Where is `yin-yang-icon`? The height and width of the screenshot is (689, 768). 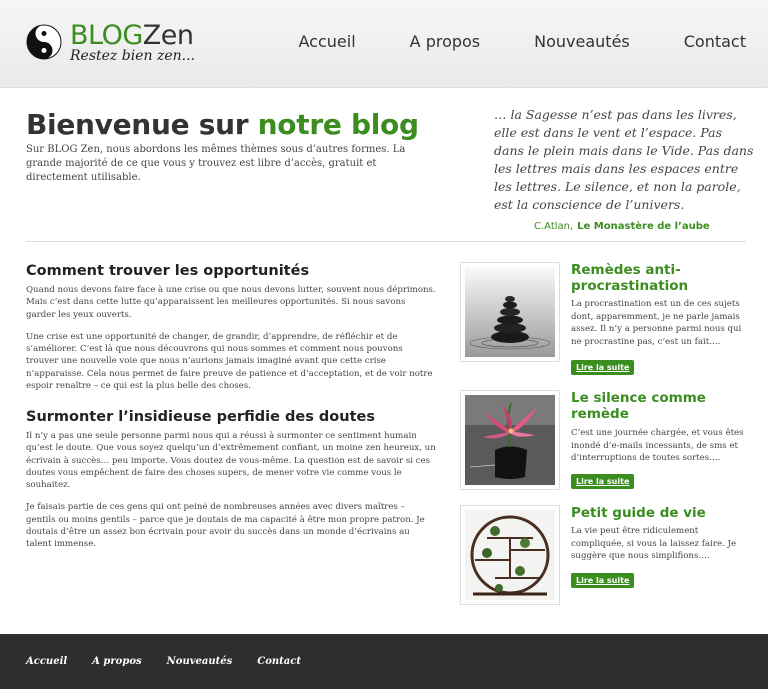 yin-yang-icon is located at coordinates (44, 42).